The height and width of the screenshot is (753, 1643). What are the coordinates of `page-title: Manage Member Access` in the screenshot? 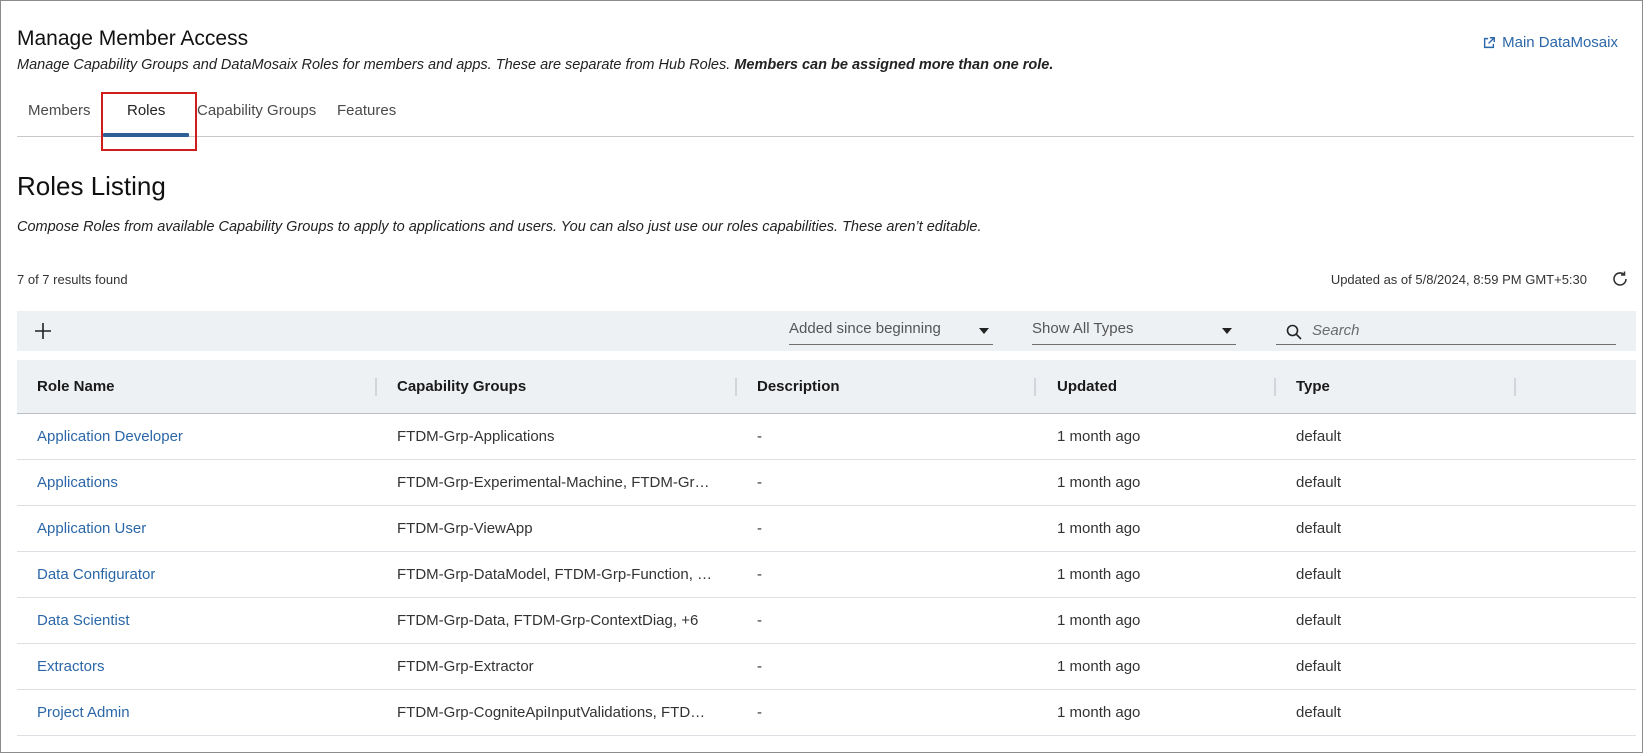 It's located at (133, 38).